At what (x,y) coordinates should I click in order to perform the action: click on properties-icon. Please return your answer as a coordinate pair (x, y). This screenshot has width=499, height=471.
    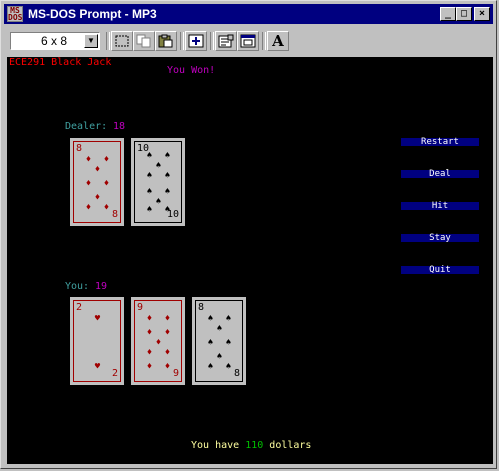
    Looking at the image, I should click on (226, 41).